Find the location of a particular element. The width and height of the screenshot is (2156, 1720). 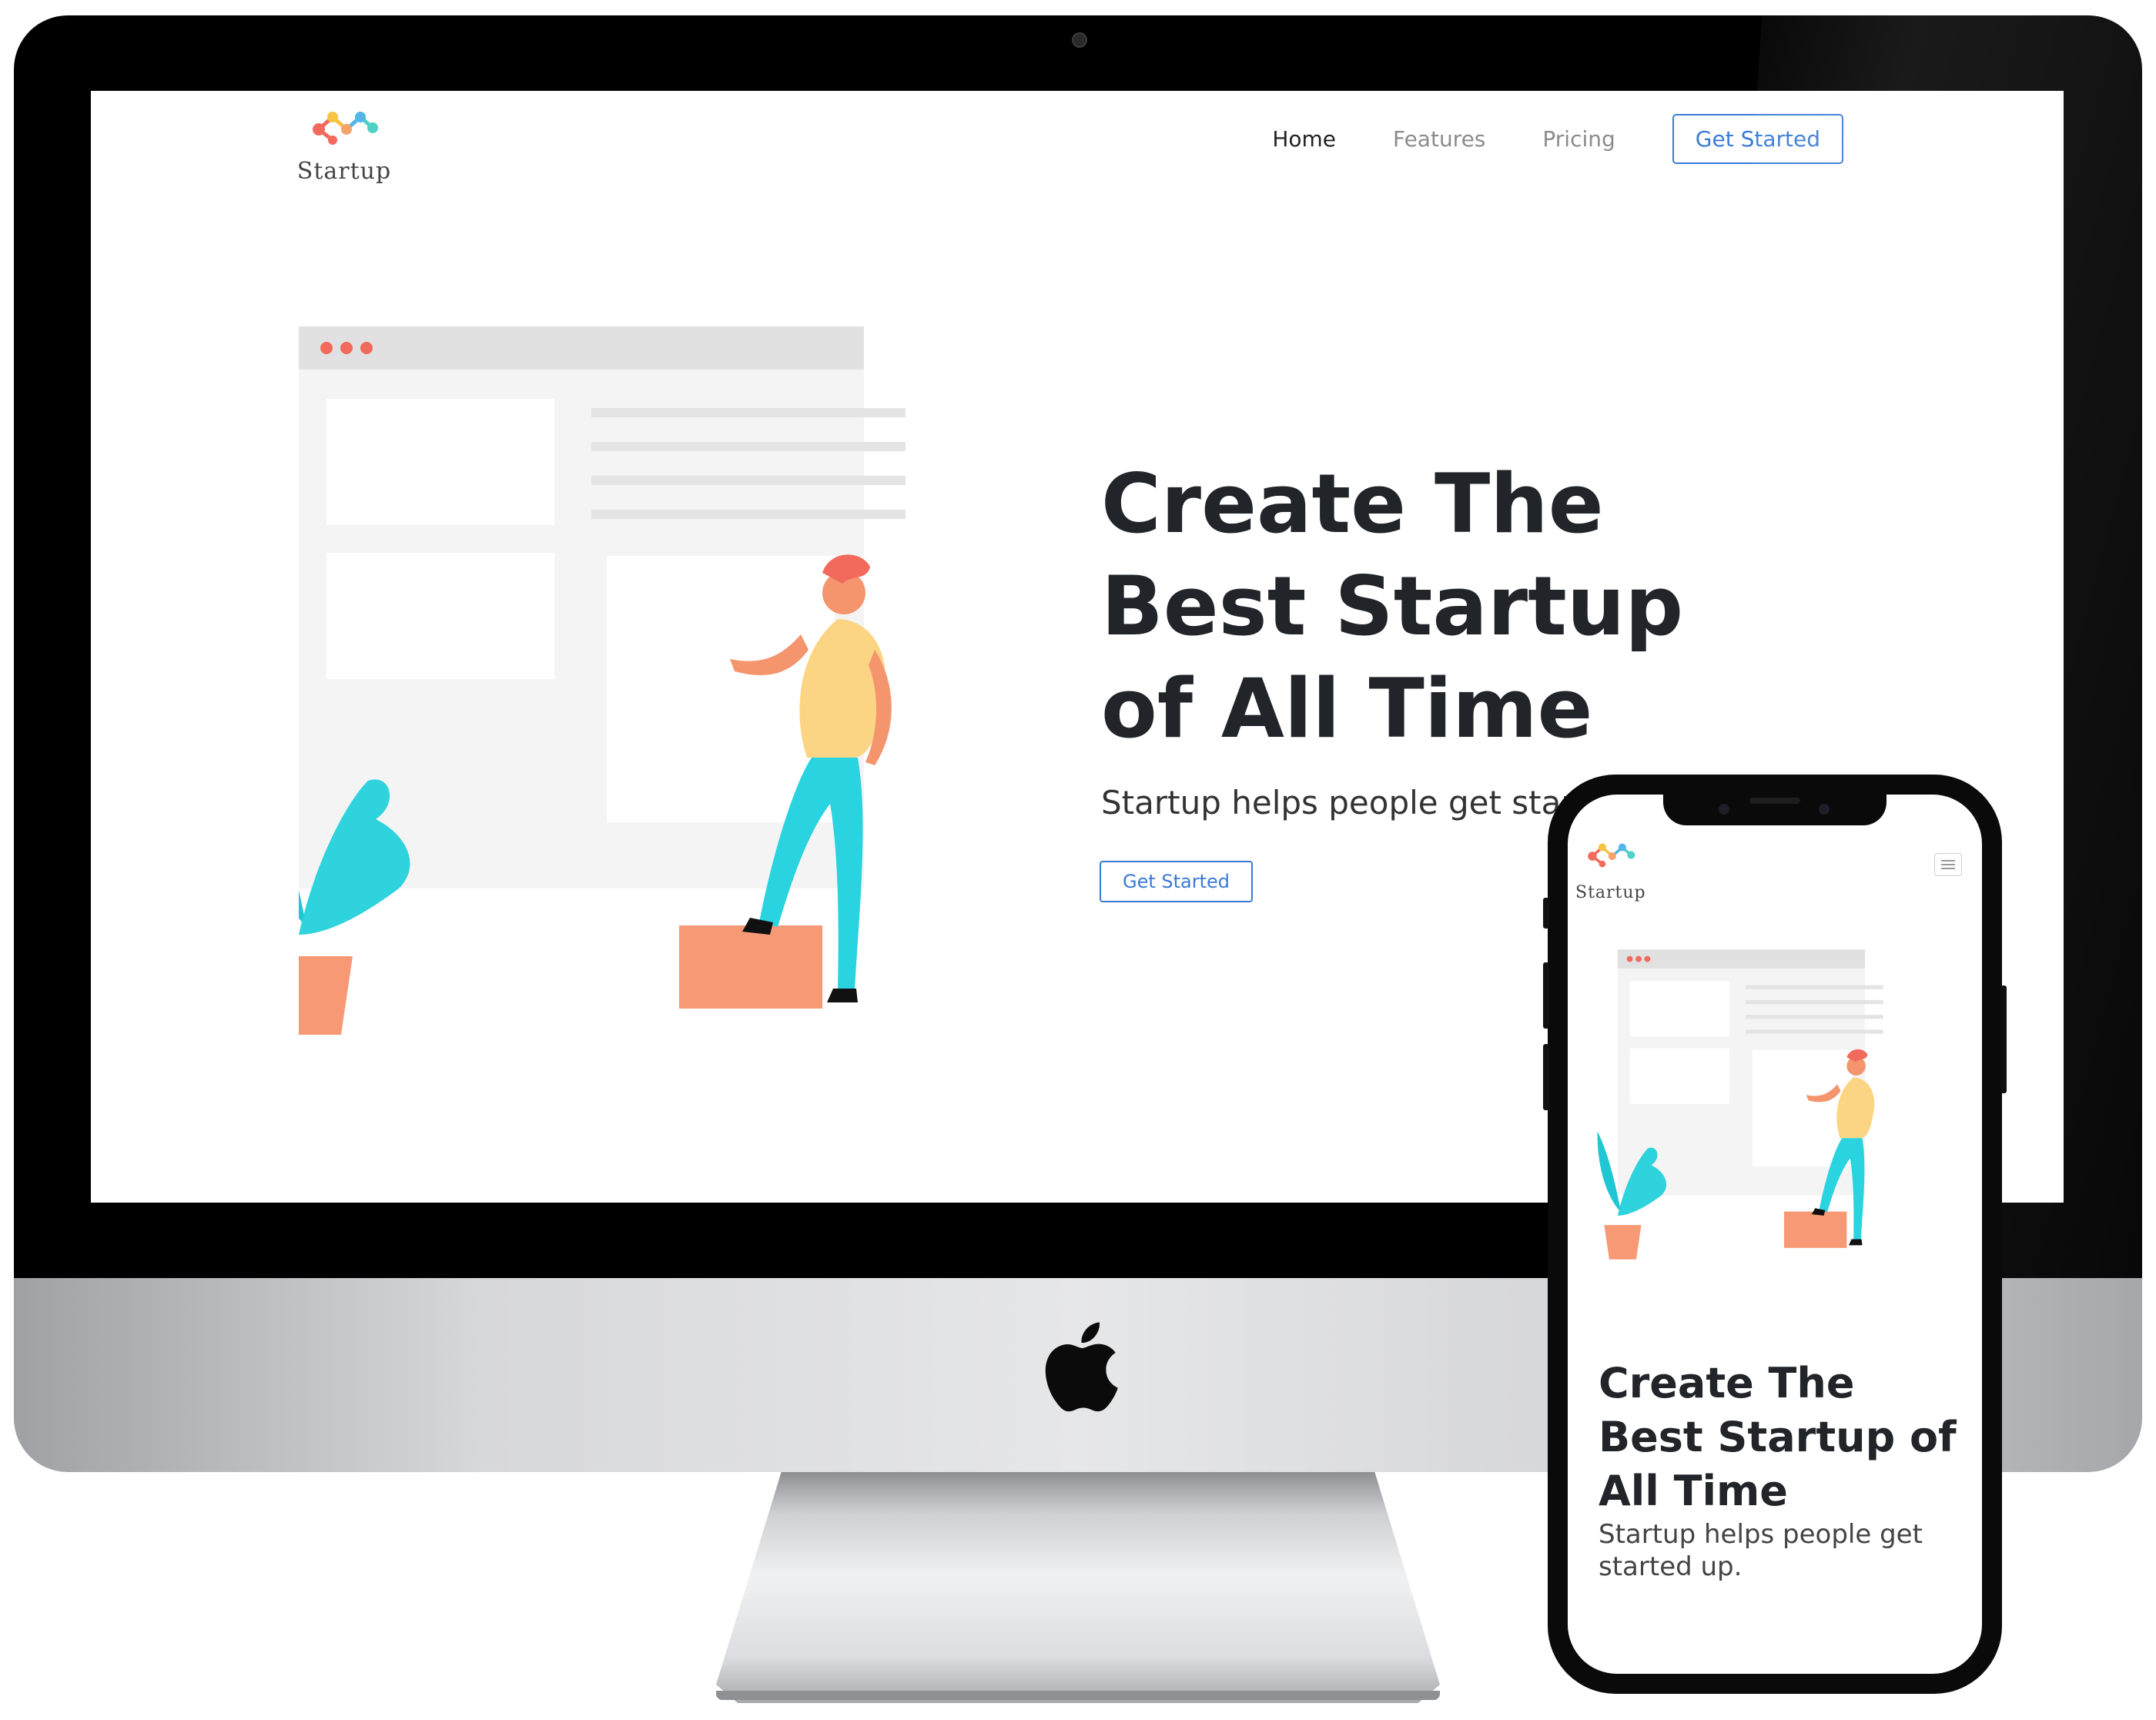

hero-title: Create The Best Startup of All Time is located at coordinates (1392, 606).